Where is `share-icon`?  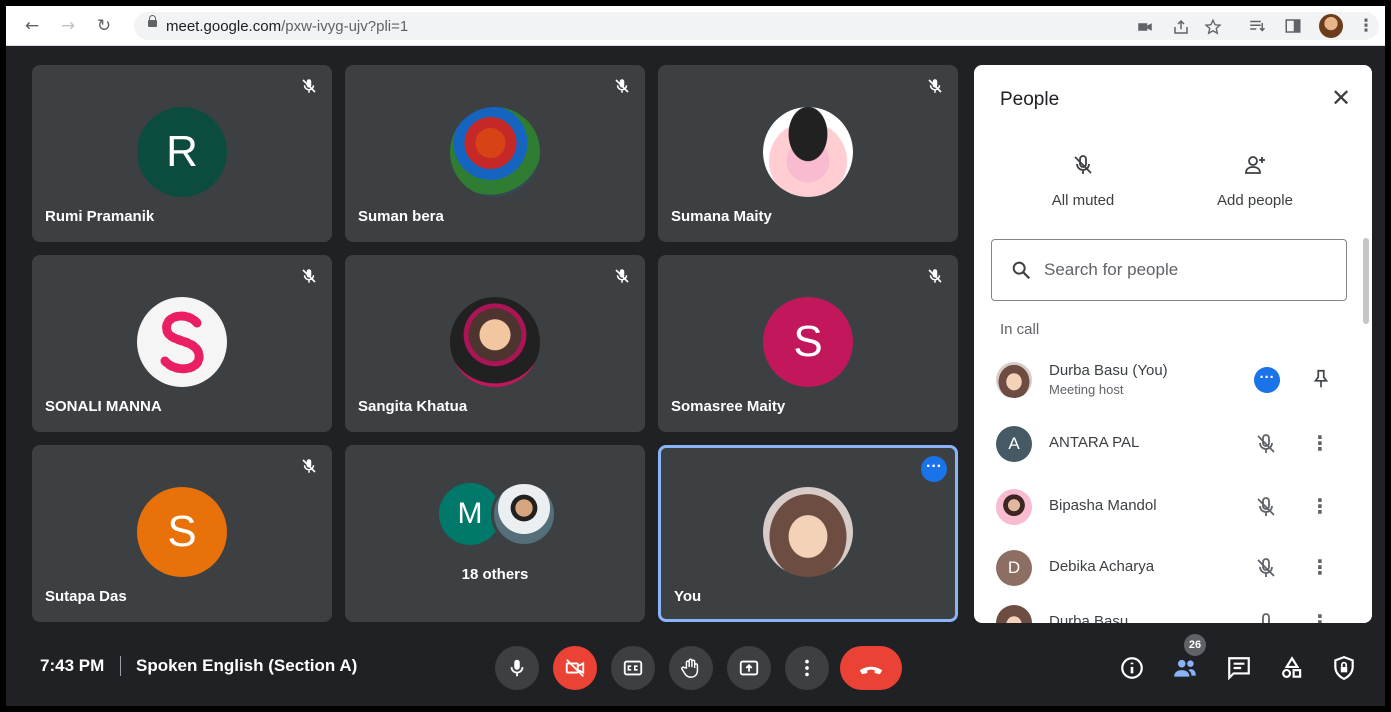
share-icon is located at coordinates (1181, 27).